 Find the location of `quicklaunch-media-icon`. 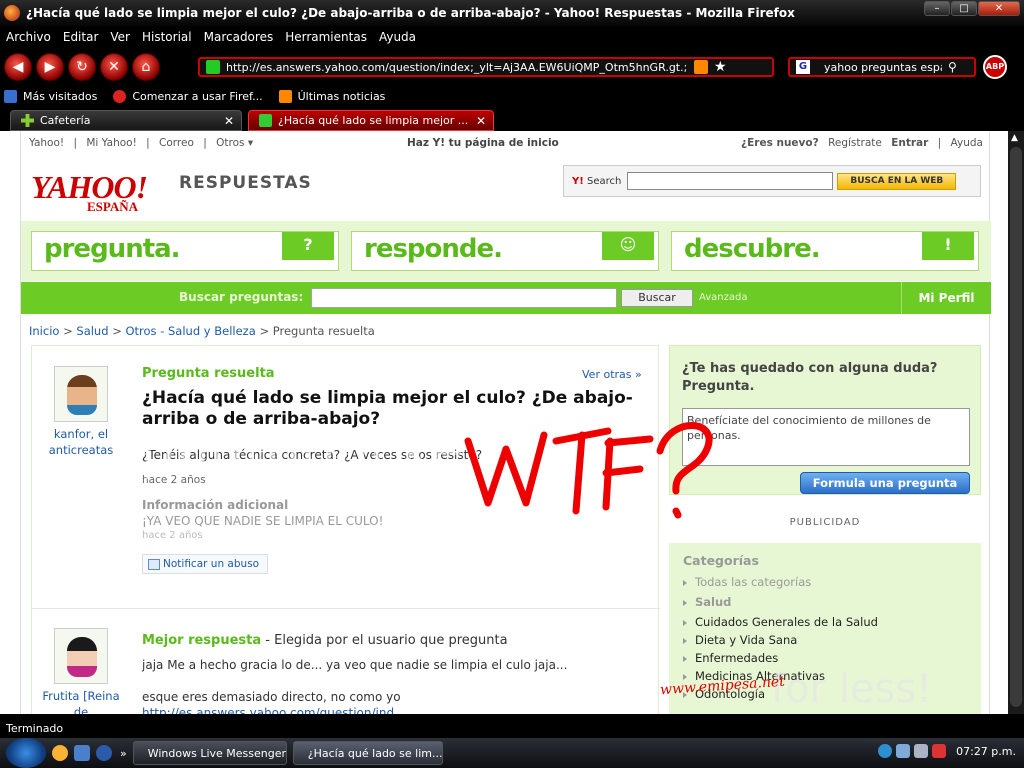

quicklaunch-media-icon is located at coordinates (104, 753).